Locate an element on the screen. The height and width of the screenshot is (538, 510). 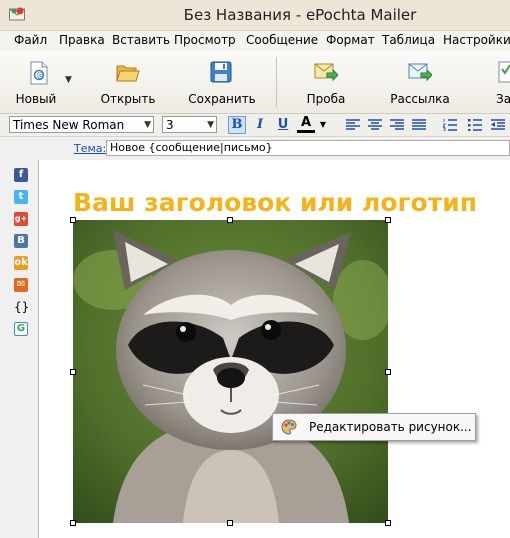
menu-edit: Правка is located at coordinates (82, 40).